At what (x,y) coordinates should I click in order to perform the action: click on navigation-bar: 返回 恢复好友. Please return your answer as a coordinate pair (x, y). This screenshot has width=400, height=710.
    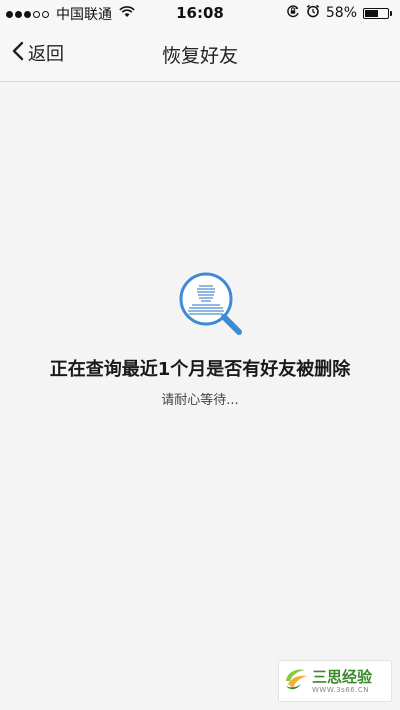
    Looking at the image, I should click on (200, 54).